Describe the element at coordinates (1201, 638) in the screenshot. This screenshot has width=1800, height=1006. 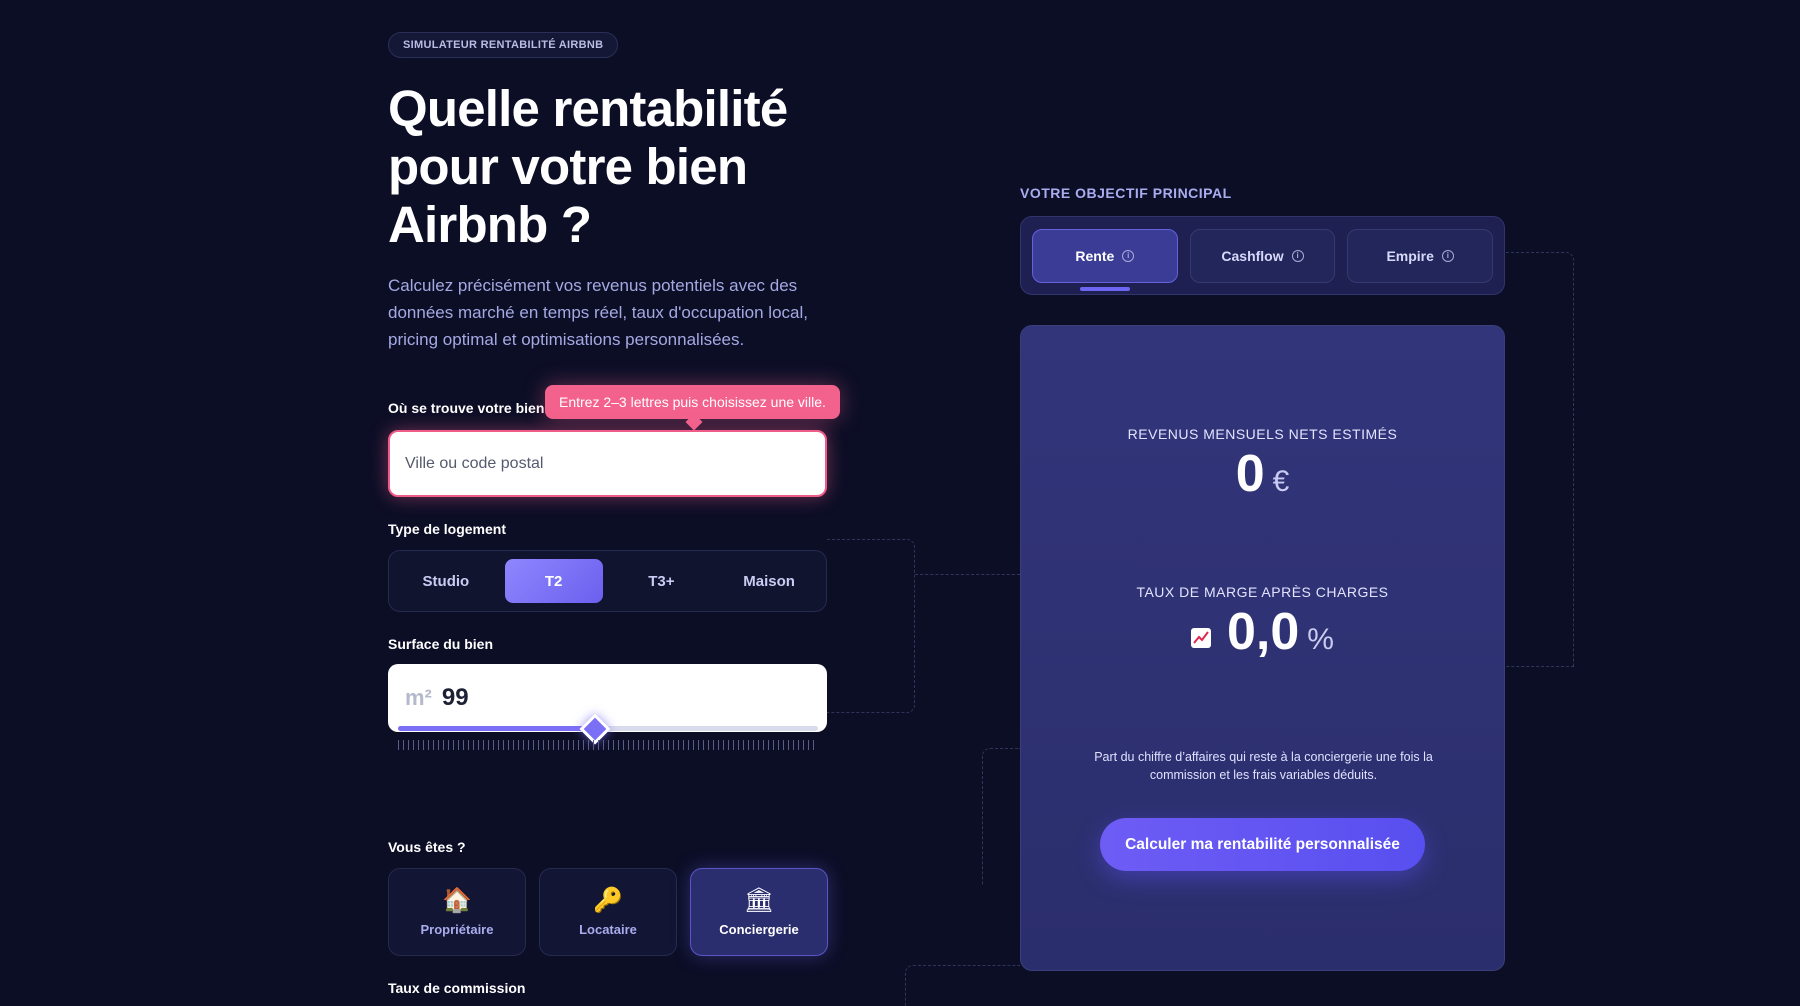
I see `trend-chart-icon` at that location.